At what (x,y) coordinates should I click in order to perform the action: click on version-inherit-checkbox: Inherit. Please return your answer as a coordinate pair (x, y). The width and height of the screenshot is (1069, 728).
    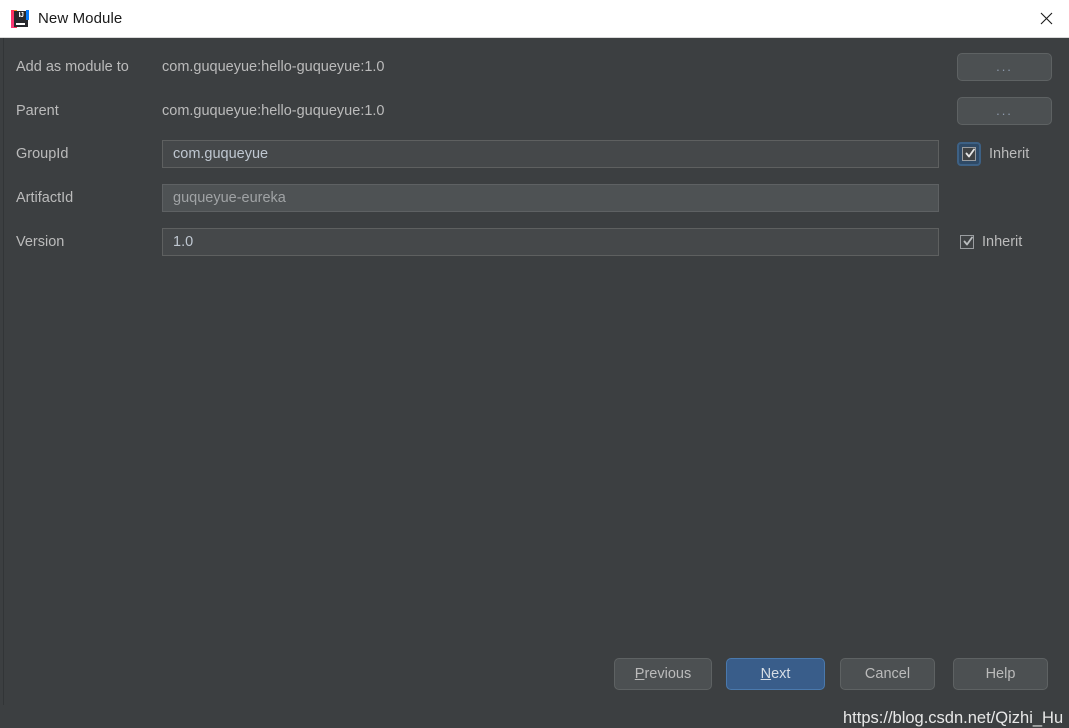
    Looking at the image, I should click on (991, 242).